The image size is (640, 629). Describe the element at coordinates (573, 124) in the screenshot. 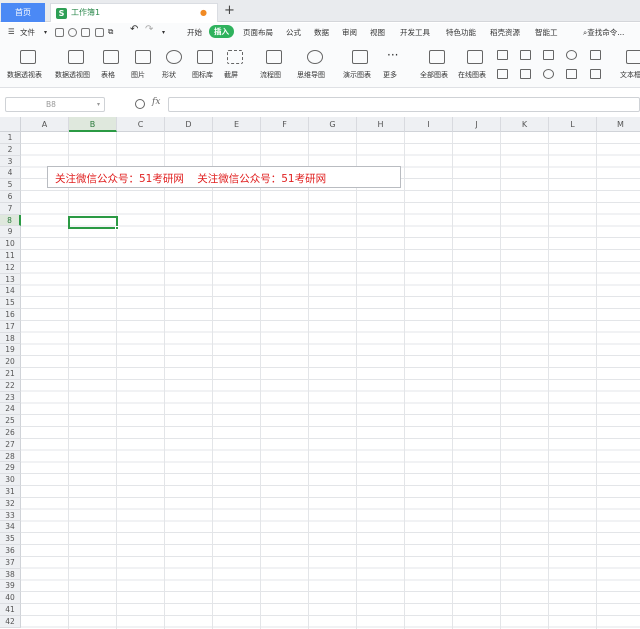

I see `column-header-l: L` at that location.